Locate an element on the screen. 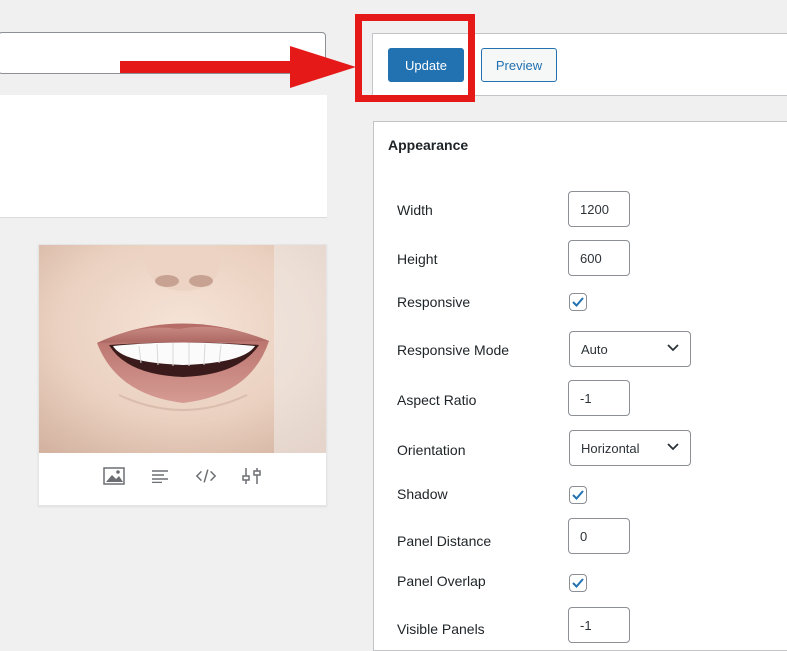 This screenshot has width=787, height=651. panel-overlap-checkbox is located at coordinates (578, 583).